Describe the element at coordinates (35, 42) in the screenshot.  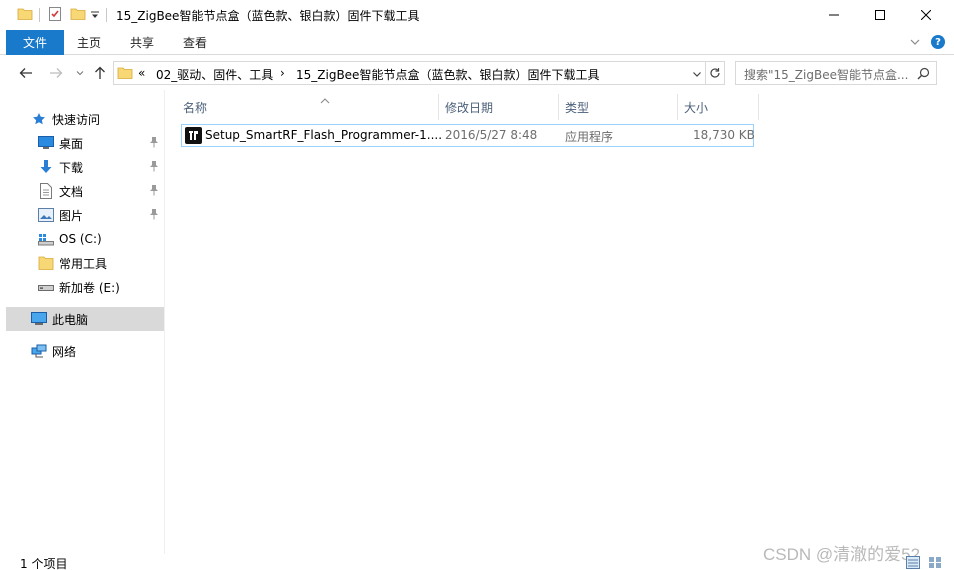
I see `tab-file: 文件` at that location.